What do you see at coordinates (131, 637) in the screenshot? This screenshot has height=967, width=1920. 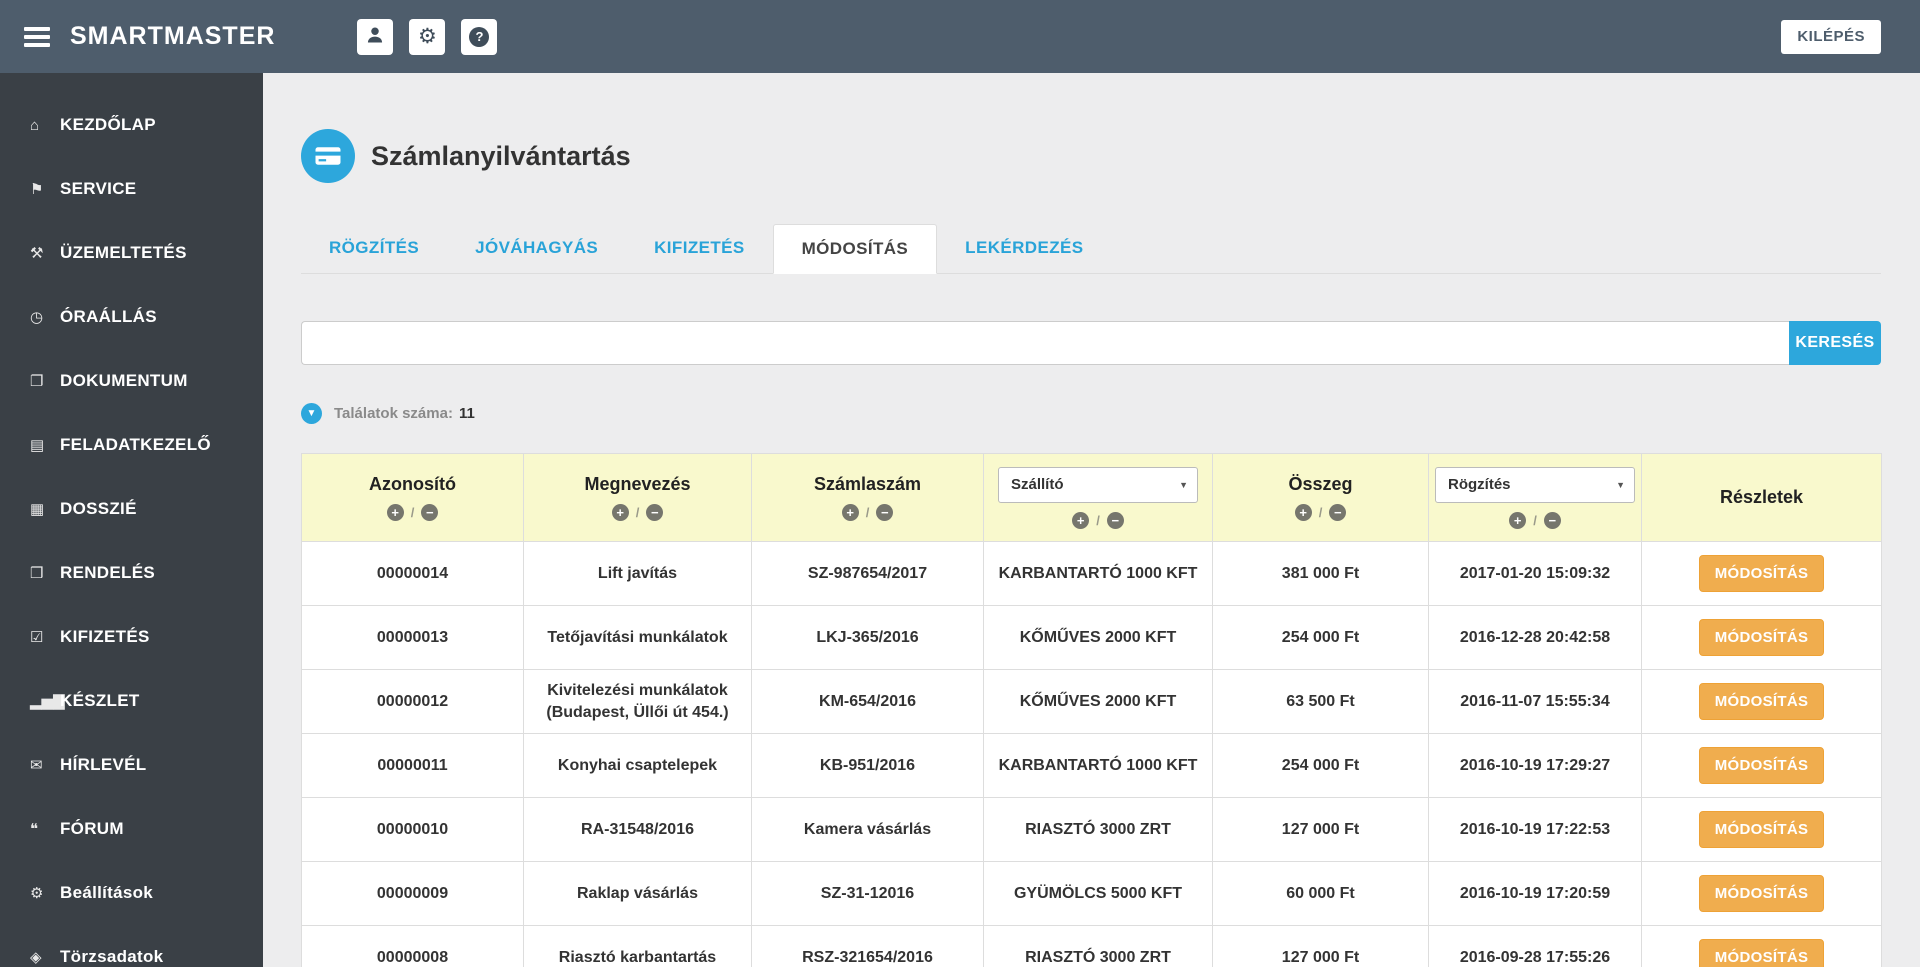 I see `sidebar-item-kifizetes: ☑ KIFIZETÉS` at bounding box center [131, 637].